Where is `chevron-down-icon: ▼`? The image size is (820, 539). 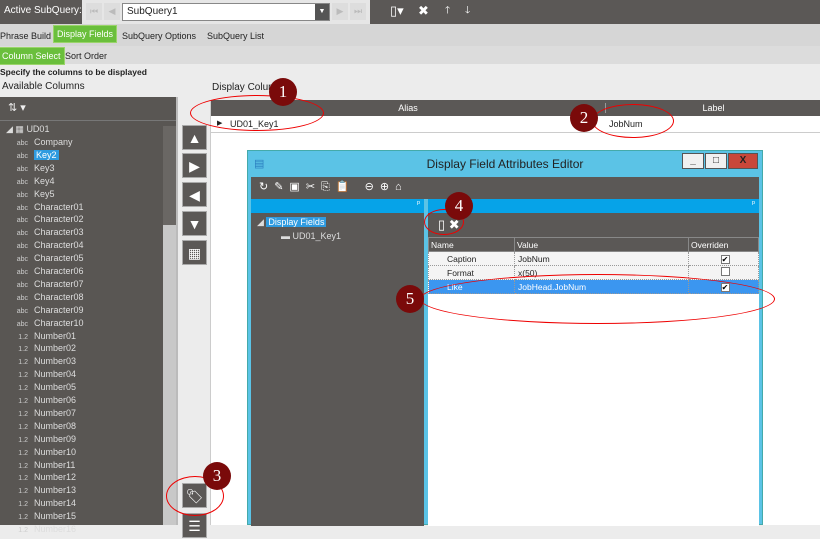 chevron-down-icon: ▼ is located at coordinates (322, 12).